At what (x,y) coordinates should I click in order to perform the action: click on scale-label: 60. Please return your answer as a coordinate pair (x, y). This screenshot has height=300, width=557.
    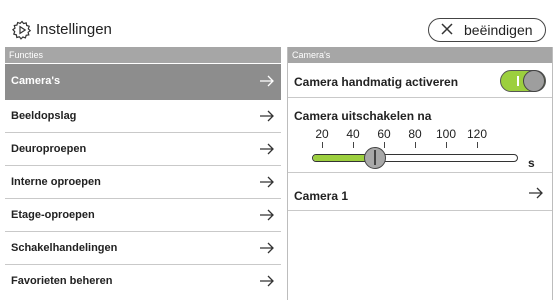
    Looking at the image, I should click on (384, 134).